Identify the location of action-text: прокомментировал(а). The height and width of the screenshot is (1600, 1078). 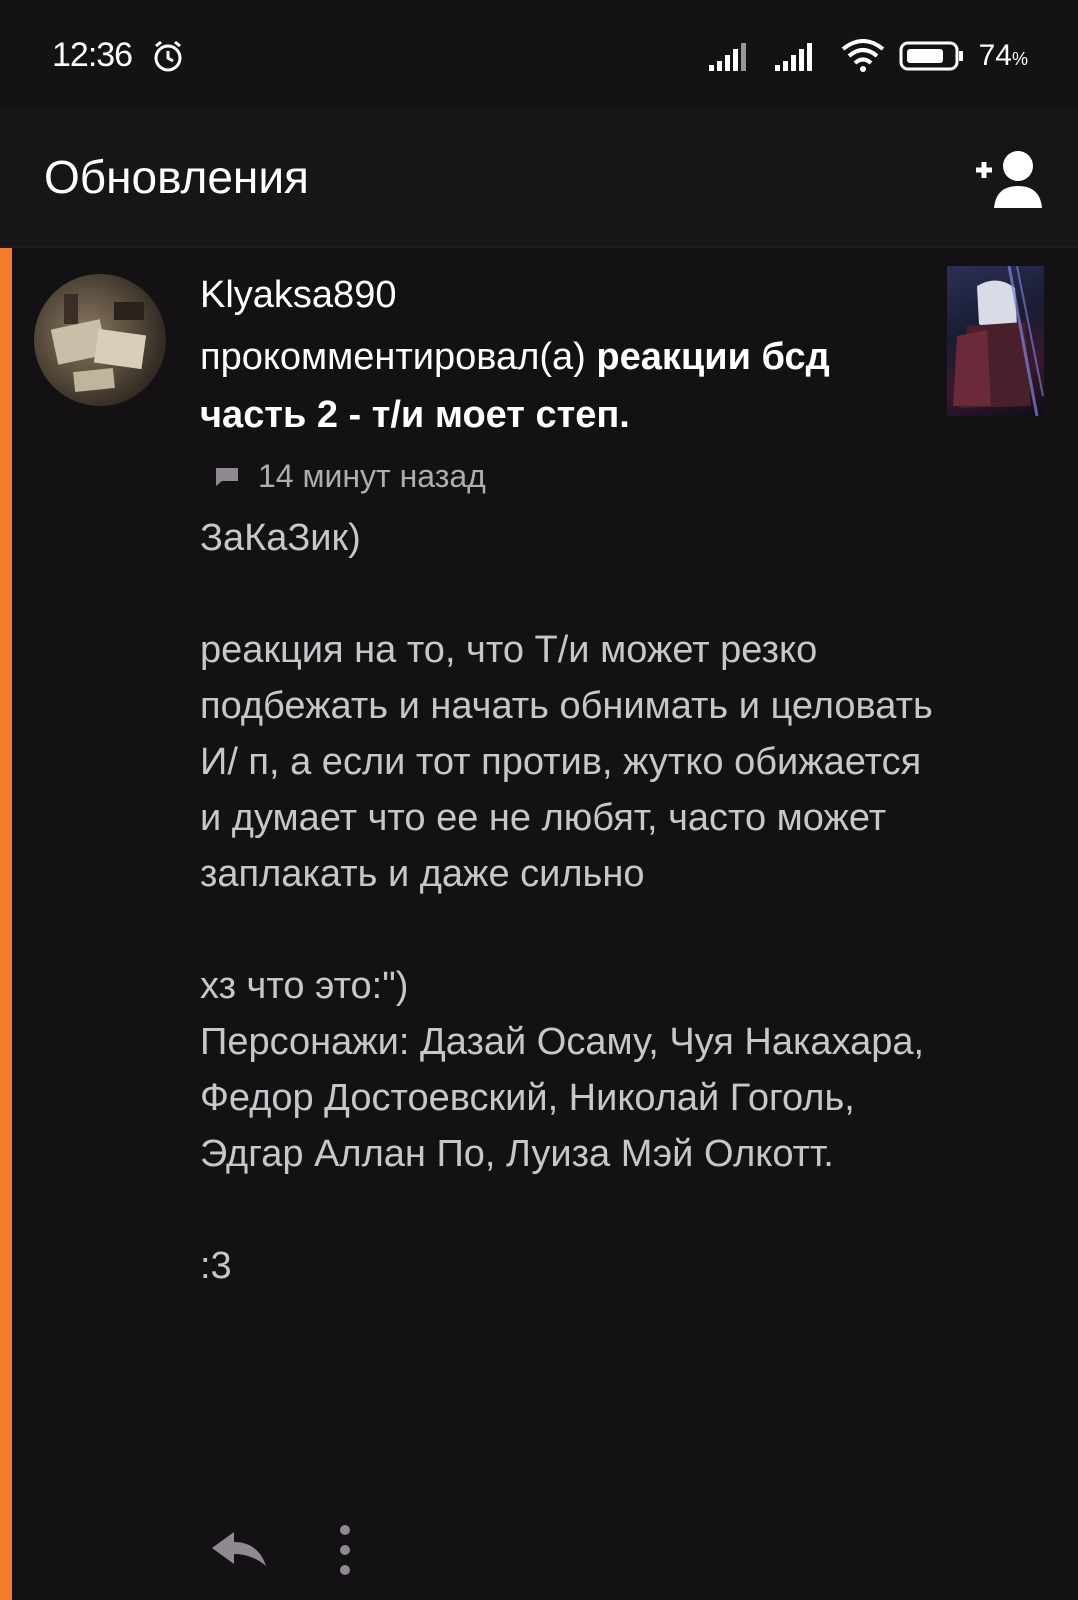
(393, 357).